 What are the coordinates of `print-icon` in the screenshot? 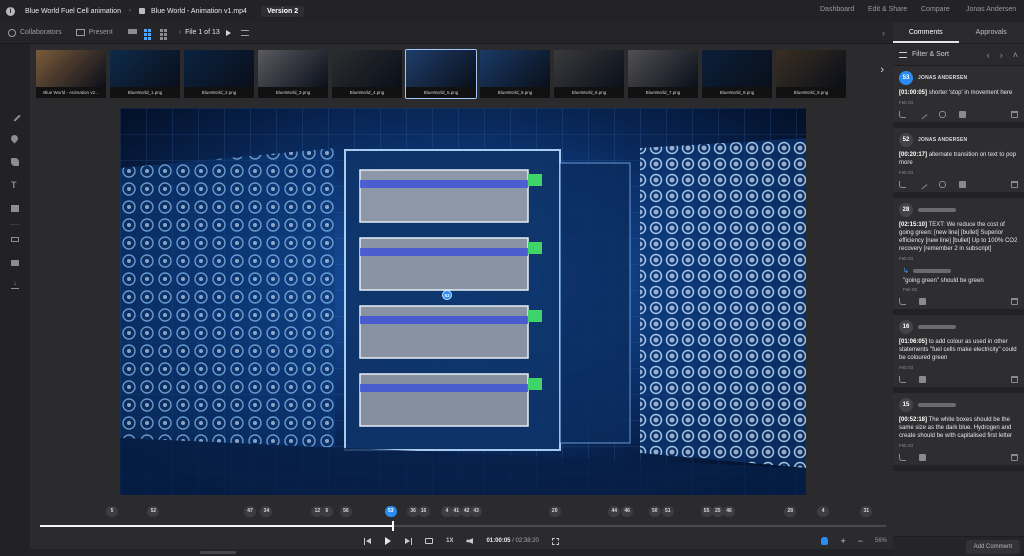 It's located at (15, 263).